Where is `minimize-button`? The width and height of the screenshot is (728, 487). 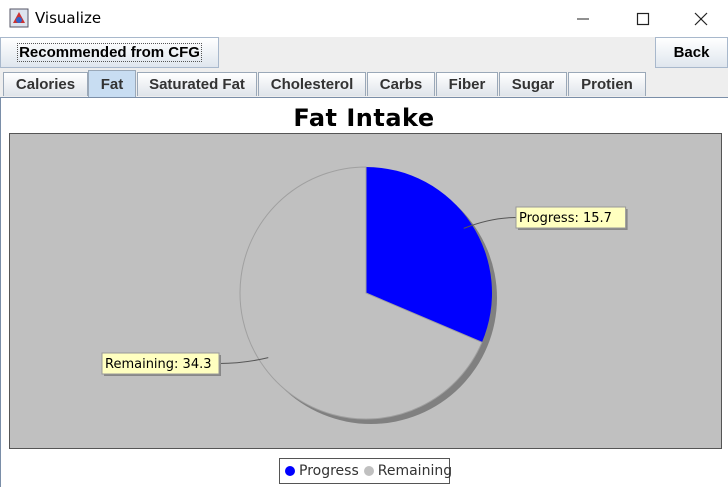 minimize-button is located at coordinates (583, 18).